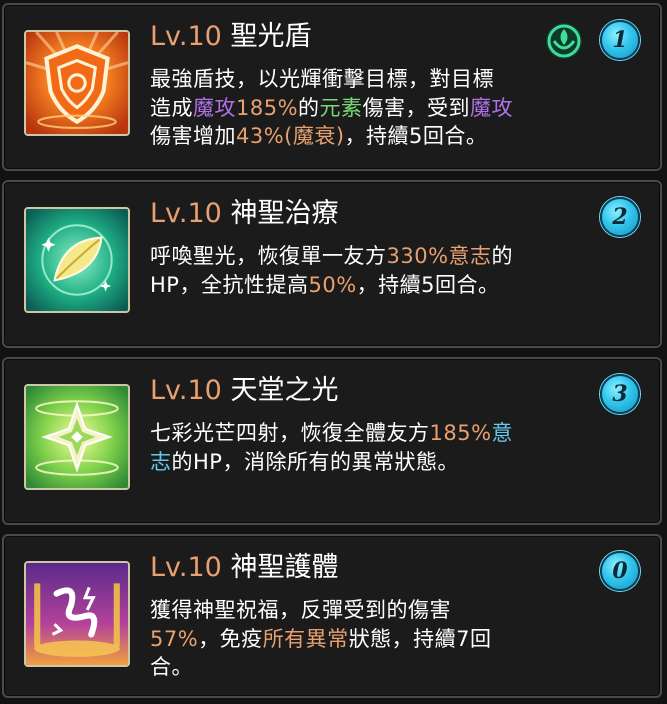  I want to click on desc-text: 傷害增加, so click(193, 136).